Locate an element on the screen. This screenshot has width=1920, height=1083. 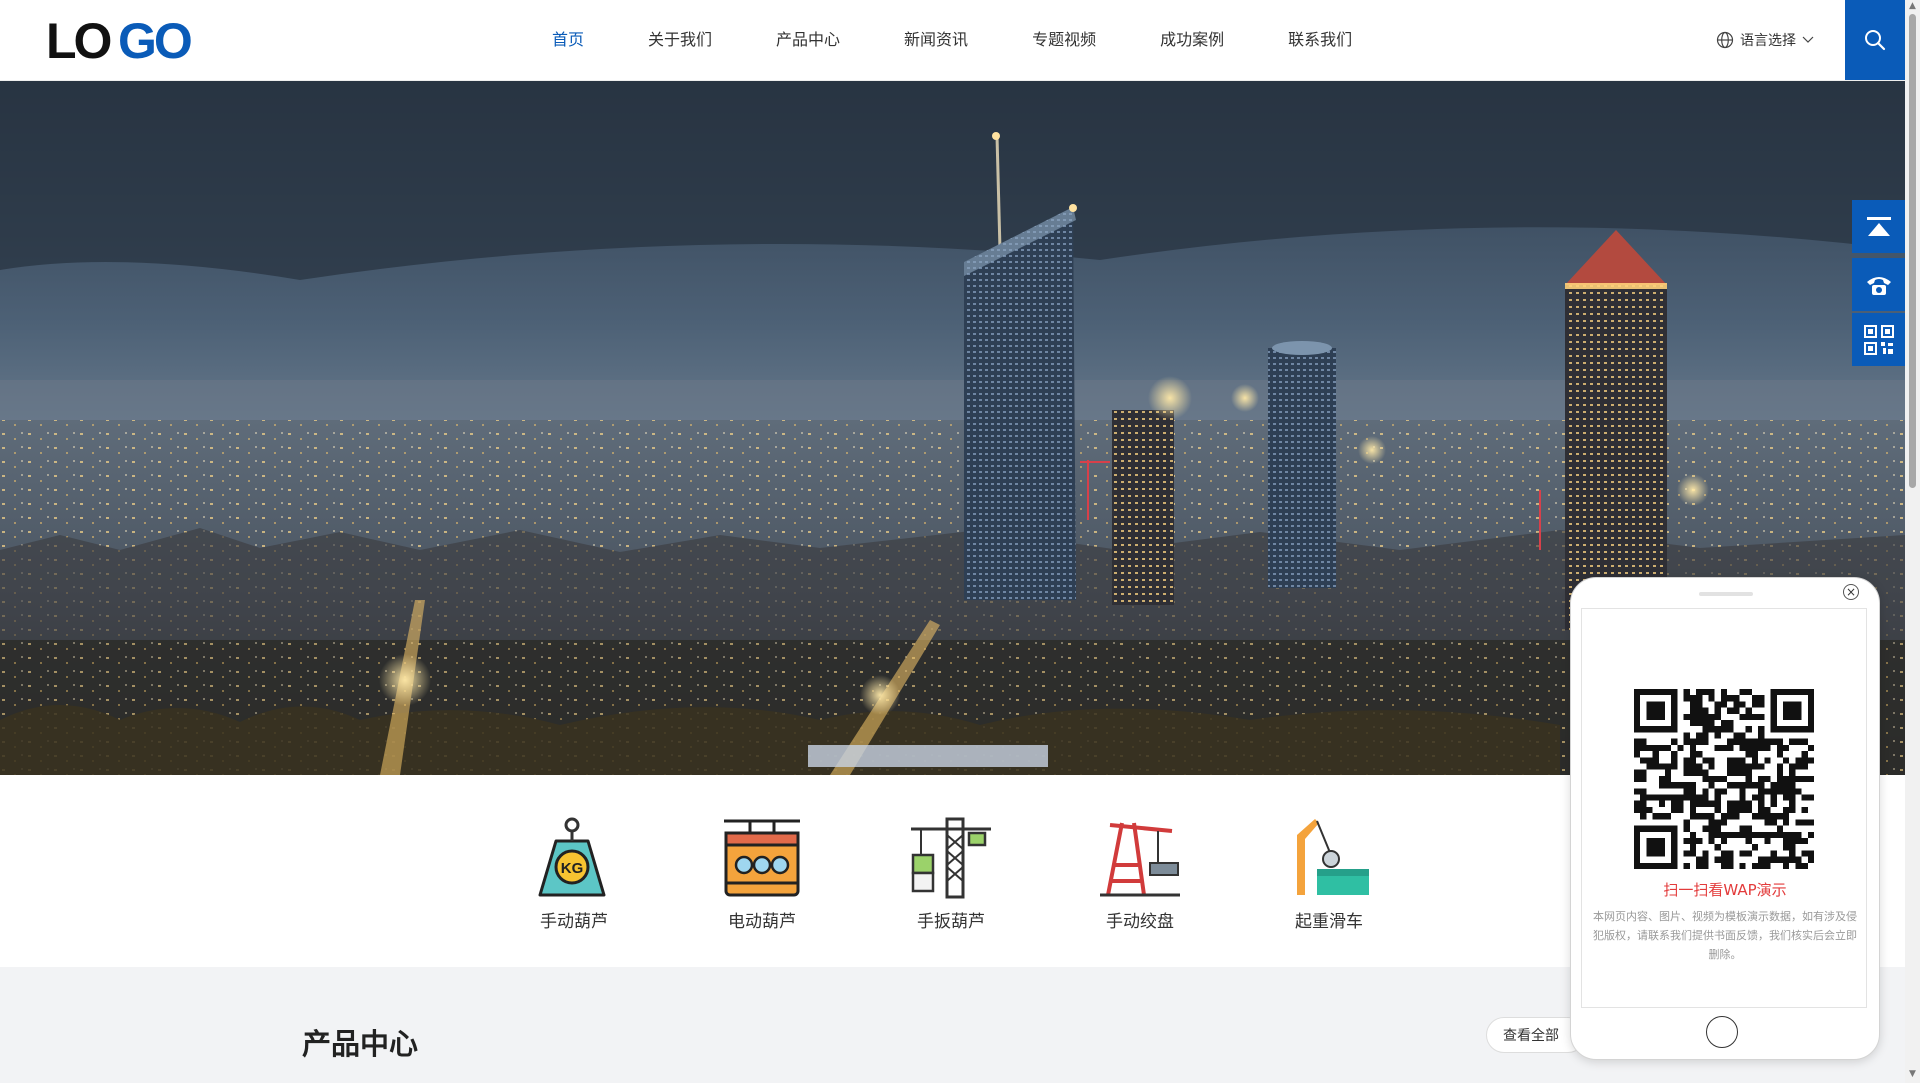
chevron-down-icon is located at coordinates (1808, 39).